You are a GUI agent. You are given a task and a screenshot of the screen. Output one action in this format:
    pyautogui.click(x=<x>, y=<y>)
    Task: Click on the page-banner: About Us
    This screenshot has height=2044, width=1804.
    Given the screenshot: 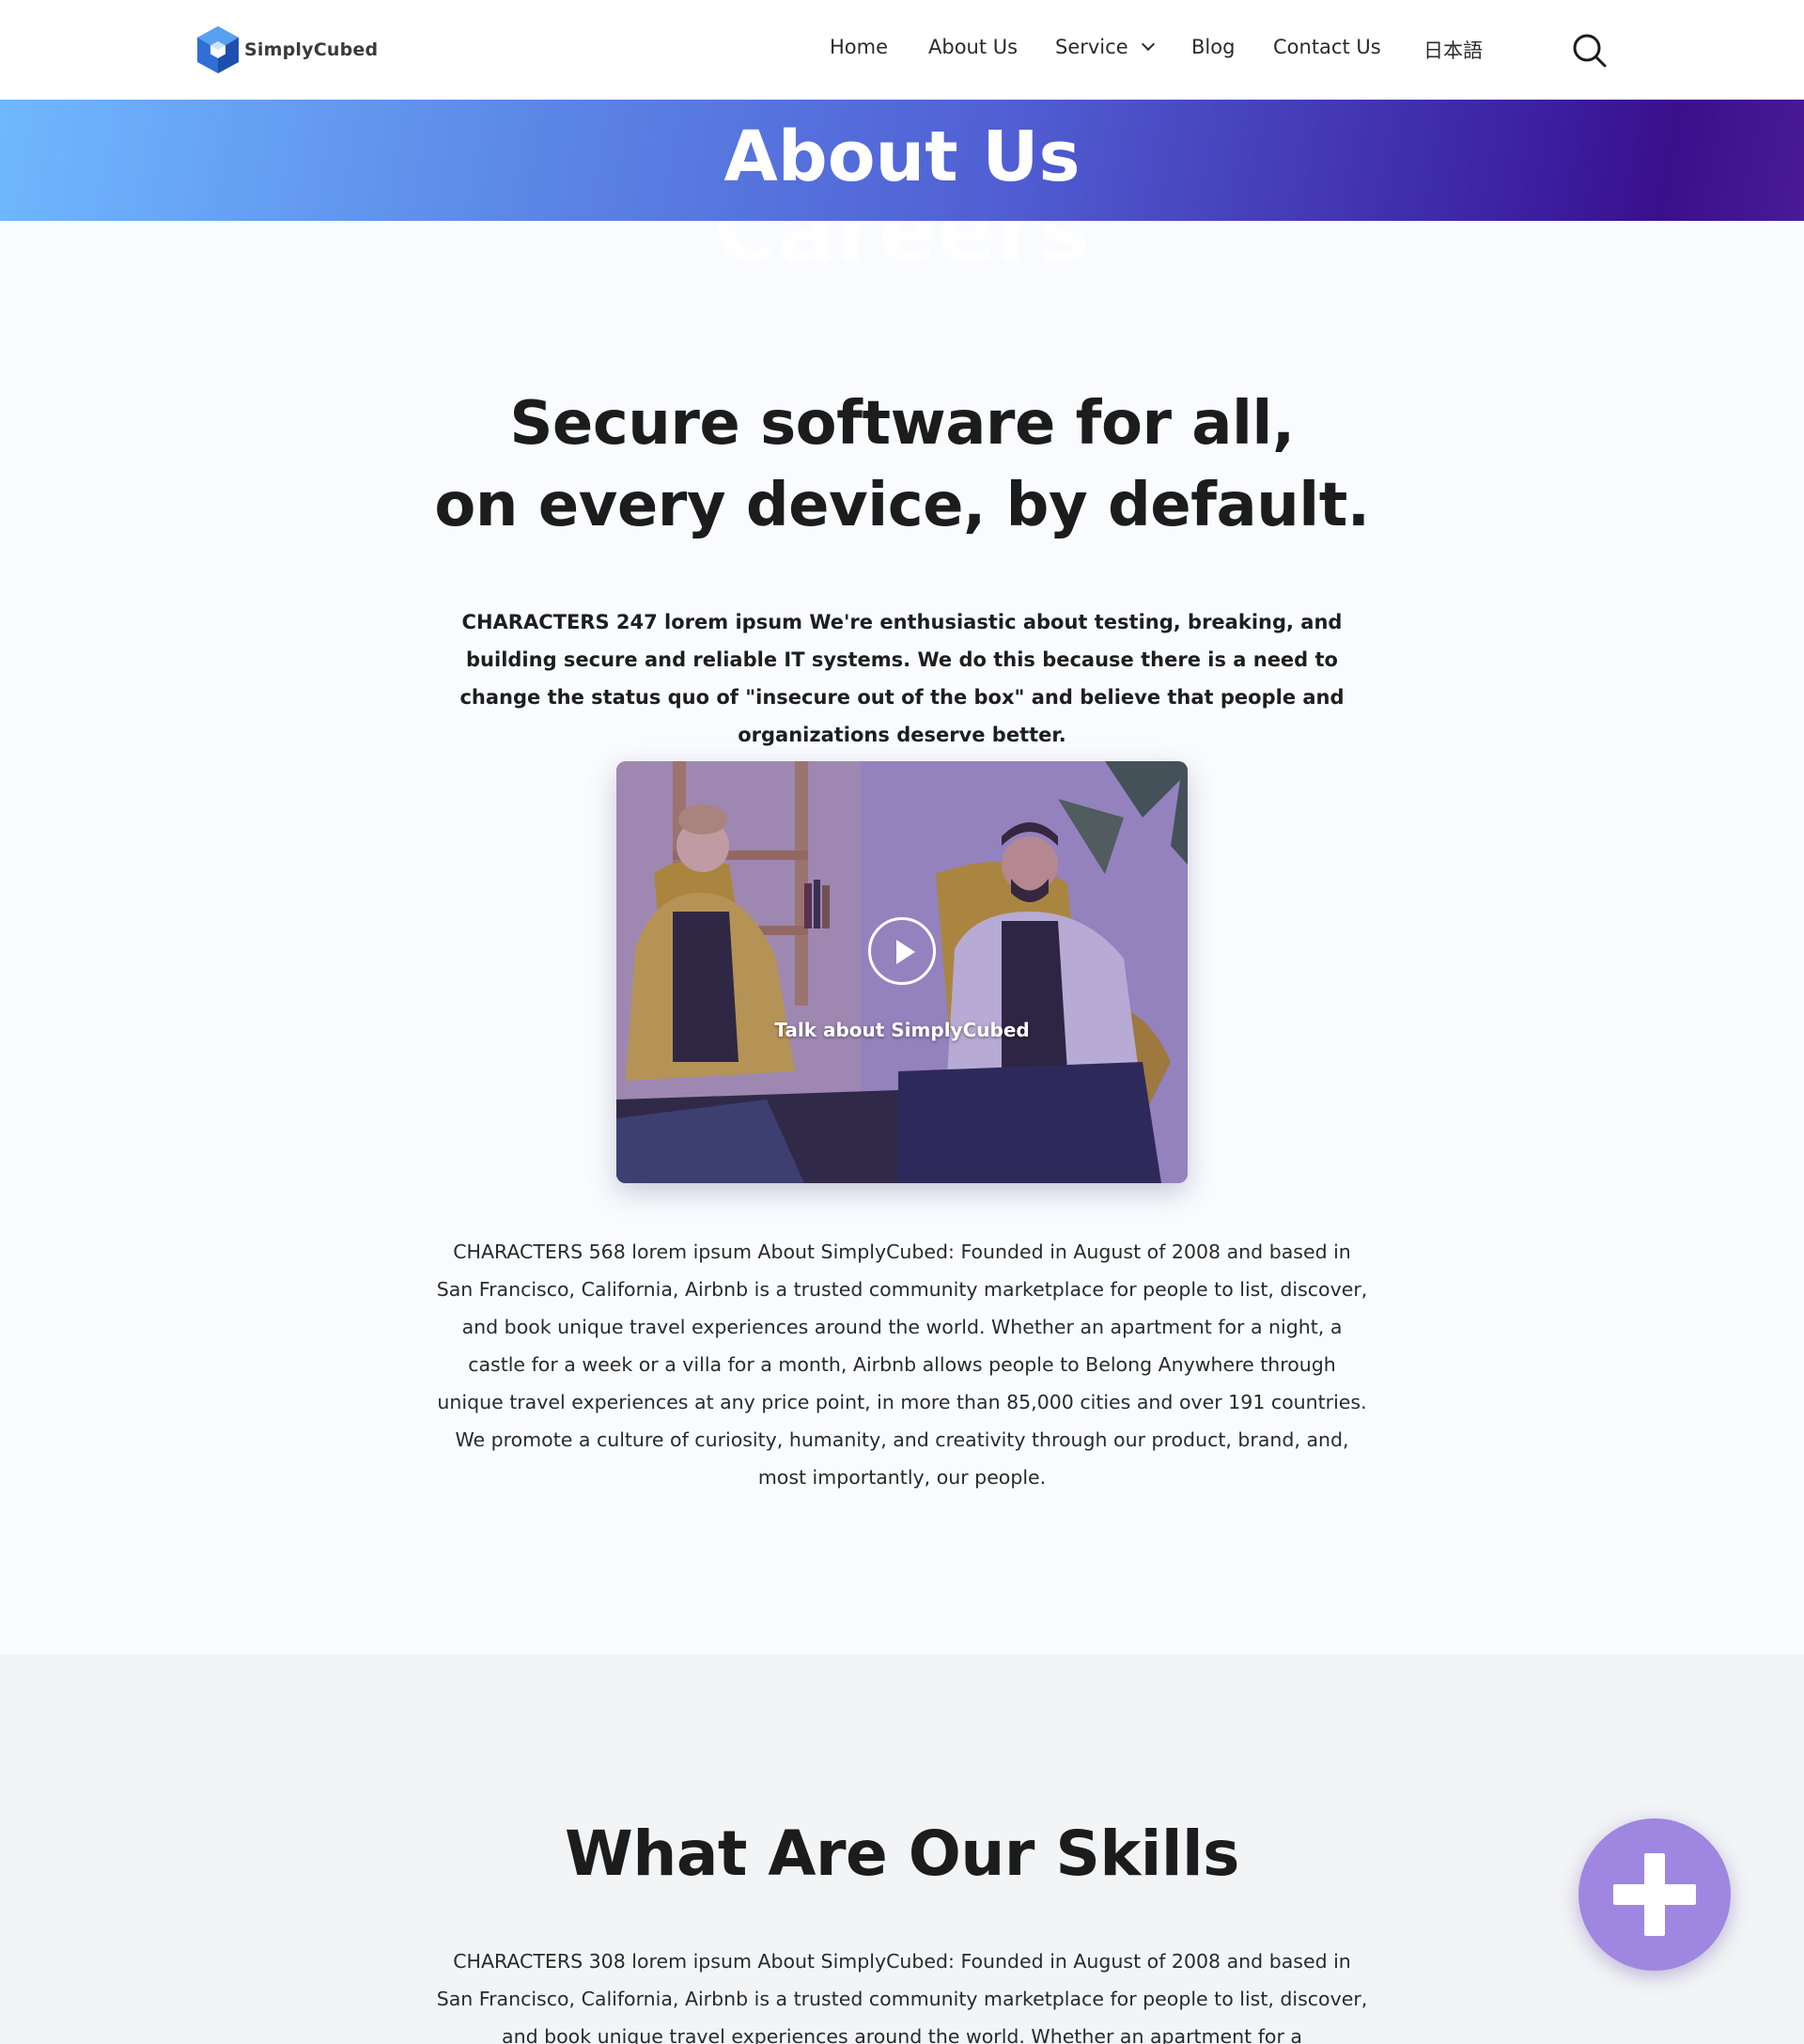 What is the action you would take?
    pyautogui.click(x=902, y=160)
    